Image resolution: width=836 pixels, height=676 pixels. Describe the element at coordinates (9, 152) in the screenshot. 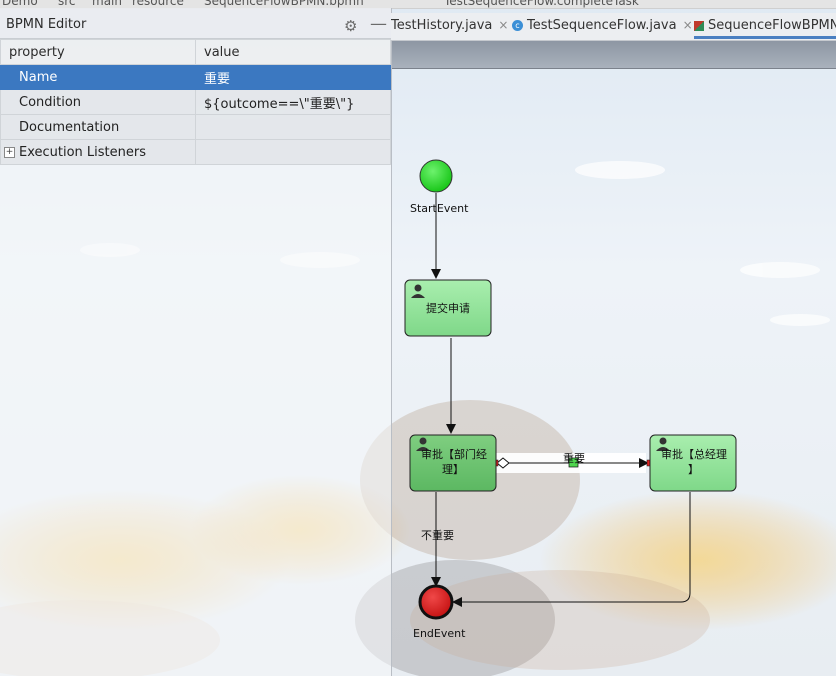

I see `expand-icon: +` at that location.